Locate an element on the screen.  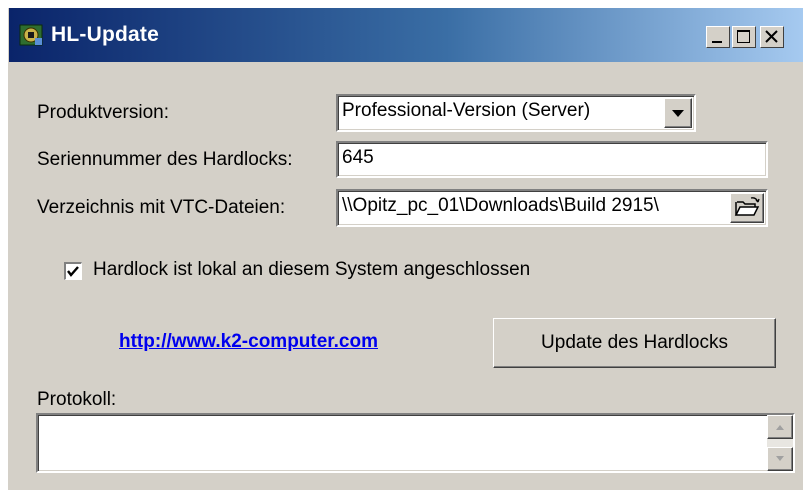
maximize-button is located at coordinates (744, 37).